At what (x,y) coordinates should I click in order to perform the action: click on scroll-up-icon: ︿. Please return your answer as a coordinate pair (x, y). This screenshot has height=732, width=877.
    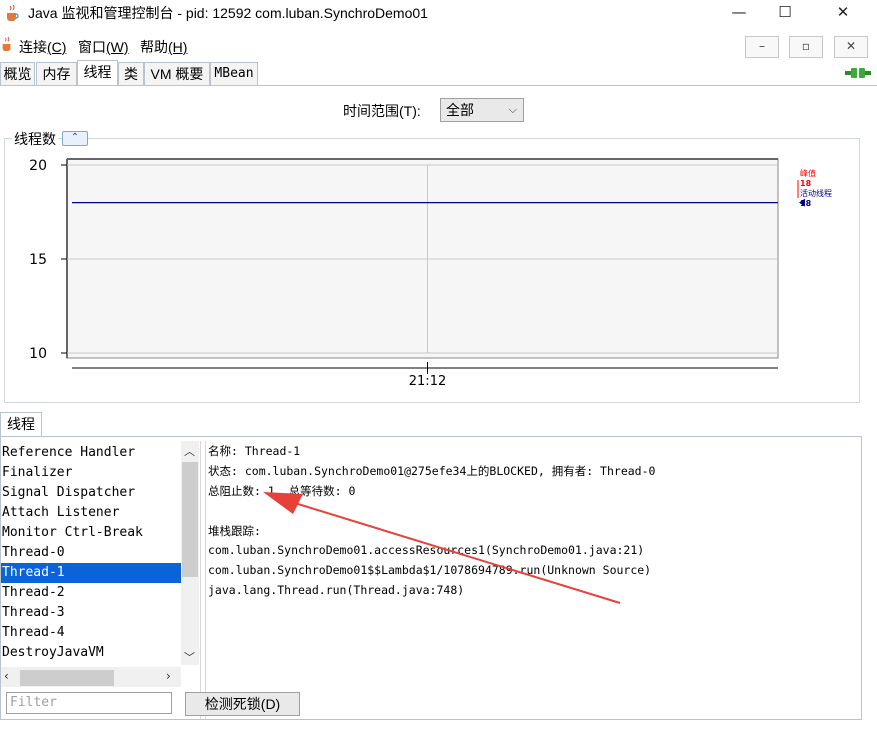
    Looking at the image, I should click on (189, 451).